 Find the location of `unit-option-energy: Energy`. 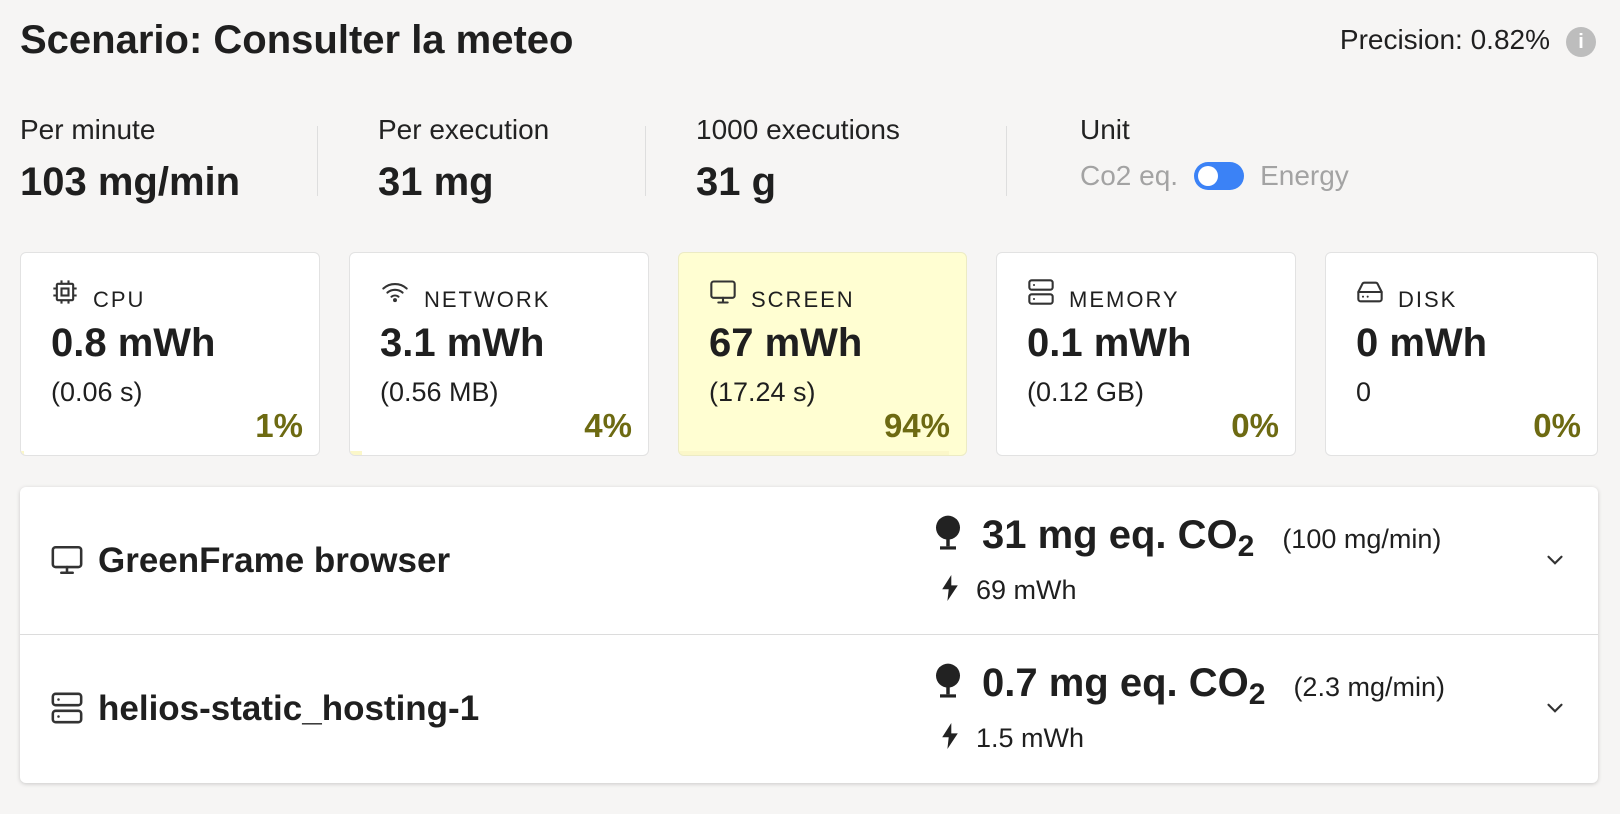

unit-option-energy: Energy is located at coordinates (1304, 176).